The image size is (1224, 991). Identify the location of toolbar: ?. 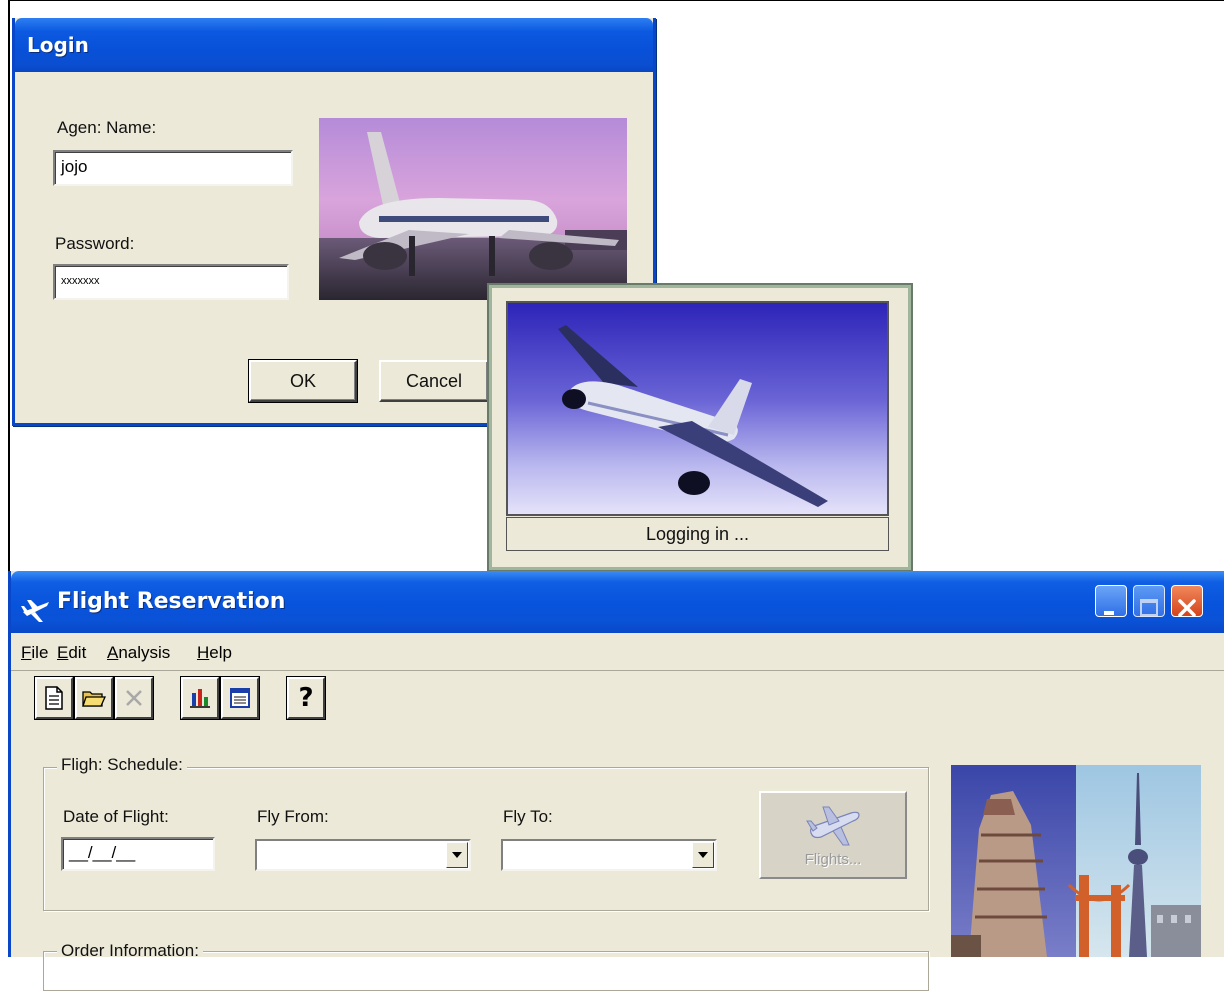
(617, 700).